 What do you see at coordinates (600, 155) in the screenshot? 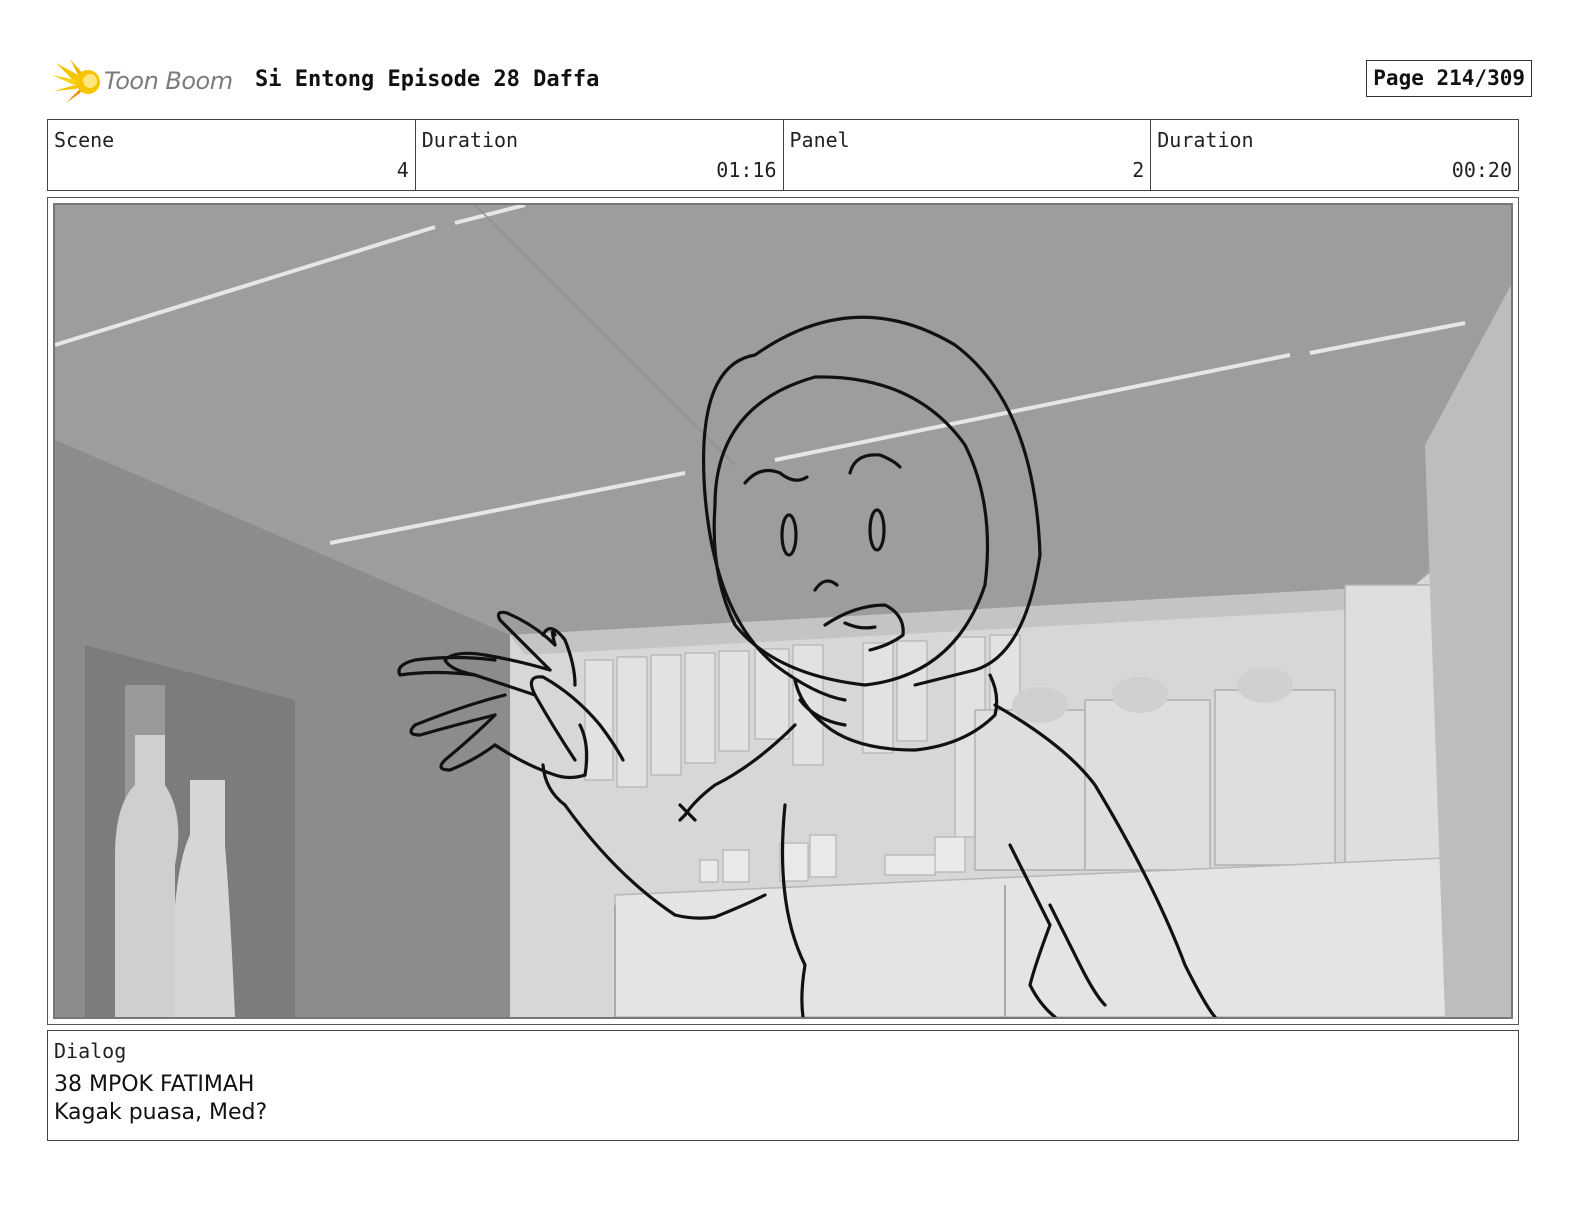
I see `scene-duration-cell: Duration 01:16` at bounding box center [600, 155].